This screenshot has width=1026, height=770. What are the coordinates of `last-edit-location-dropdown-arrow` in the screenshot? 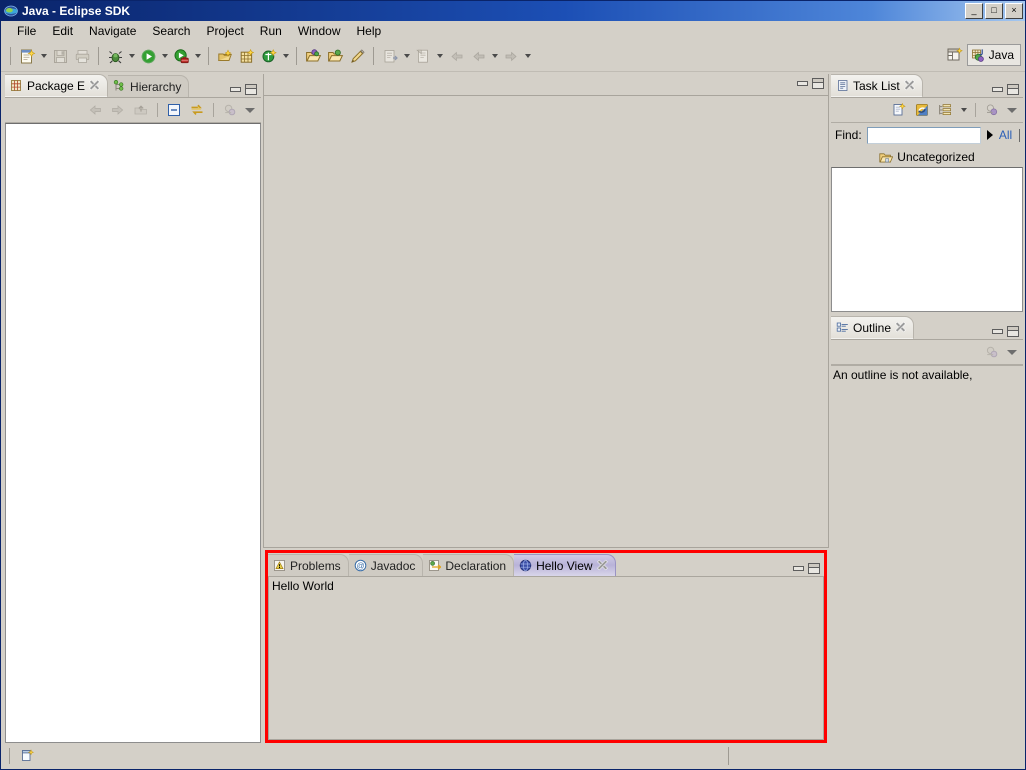 It's located at (439, 56).